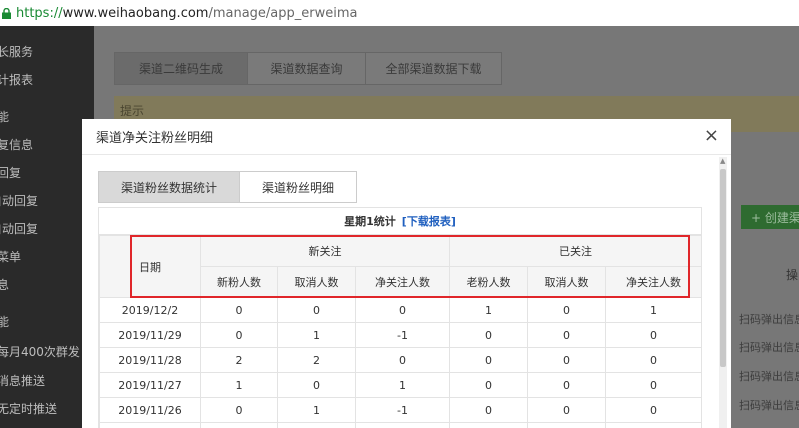  What do you see at coordinates (150, 425) in the screenshot?
I see `cell-date` at bounding box center [150, 425].